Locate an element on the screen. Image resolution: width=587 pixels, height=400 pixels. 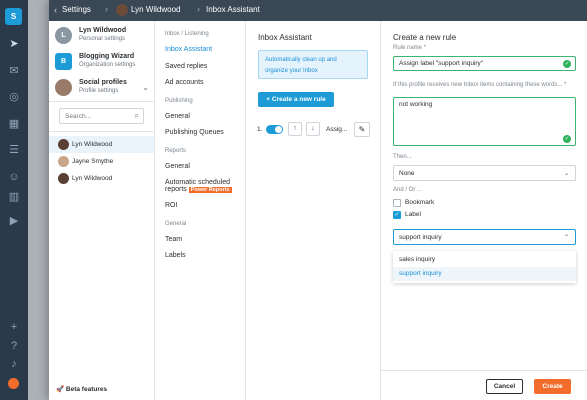
nav-heading: Publishing is located at coordinates (179, 101).